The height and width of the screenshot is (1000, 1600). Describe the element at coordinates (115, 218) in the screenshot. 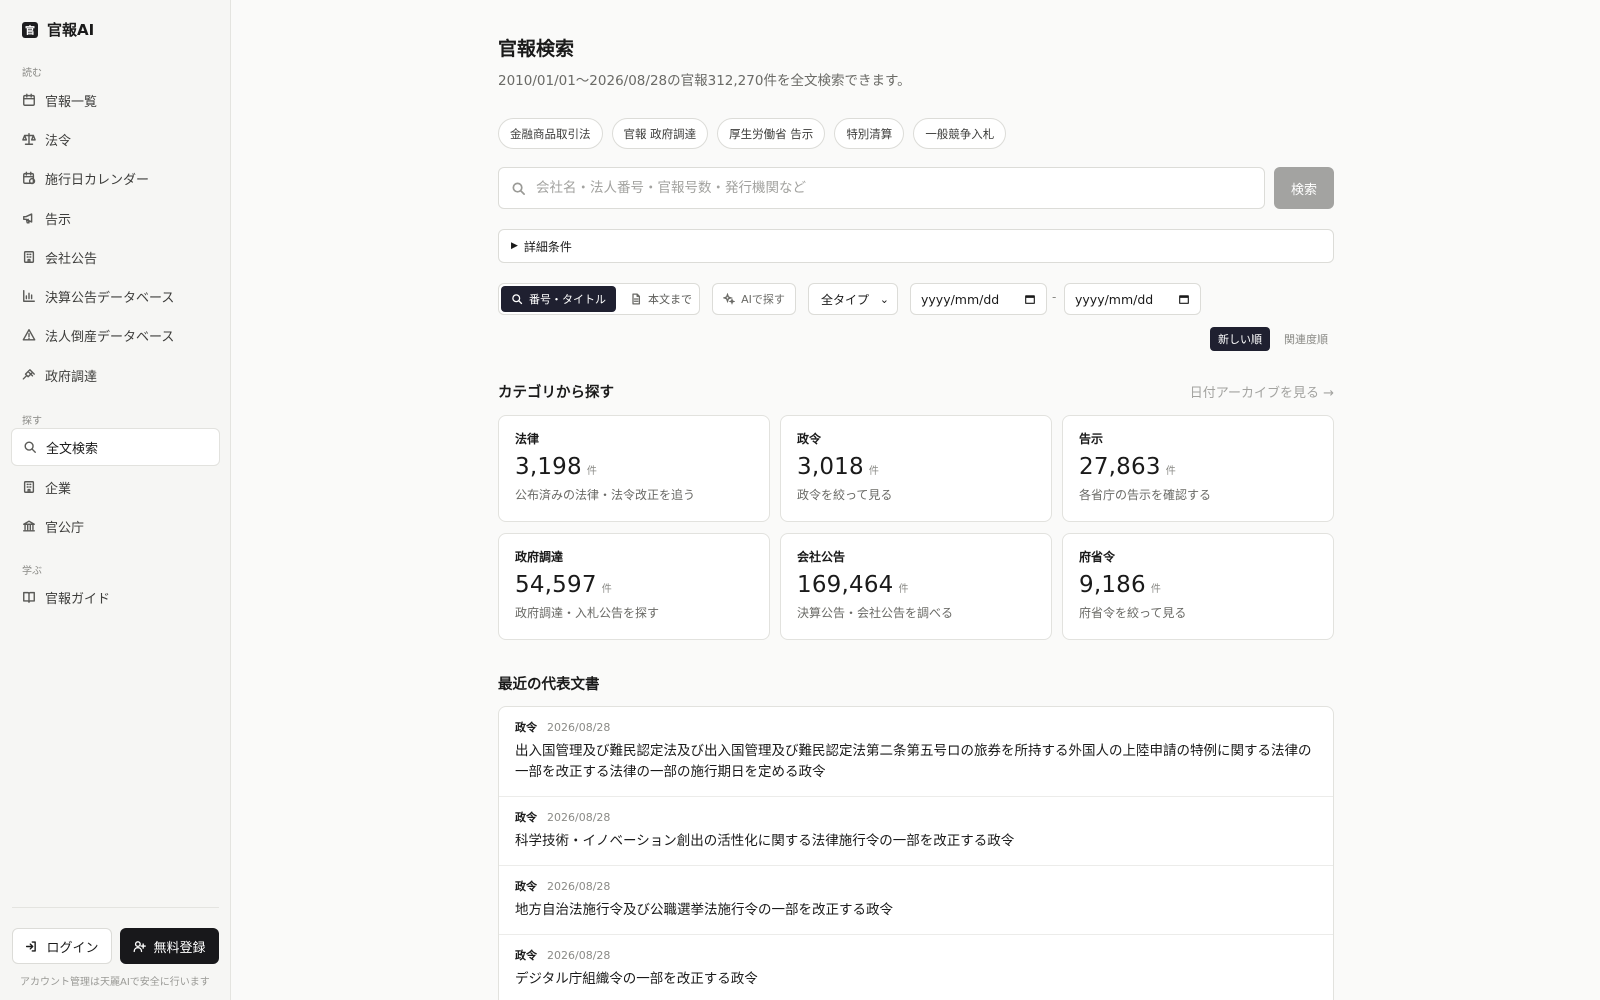

I see `sidebar-item-notices: 告示` at that location.